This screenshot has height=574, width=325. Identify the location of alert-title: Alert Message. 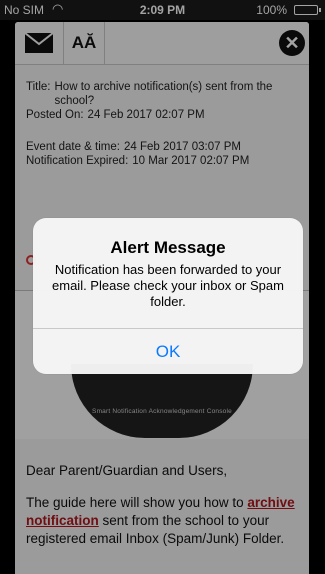
(168, 247).